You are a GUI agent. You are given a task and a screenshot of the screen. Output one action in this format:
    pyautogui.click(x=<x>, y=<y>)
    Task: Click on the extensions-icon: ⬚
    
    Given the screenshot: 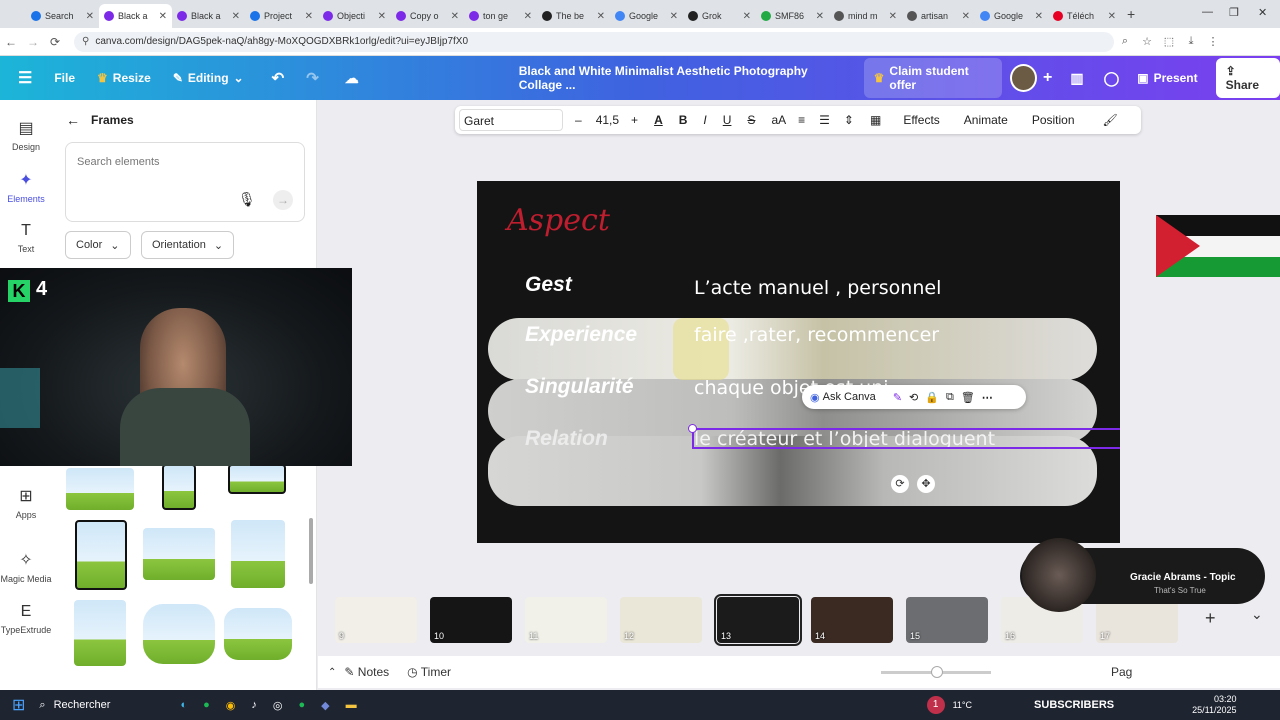 What is the action you would take?
    pyautogui.click(x=1169, y=41)
    